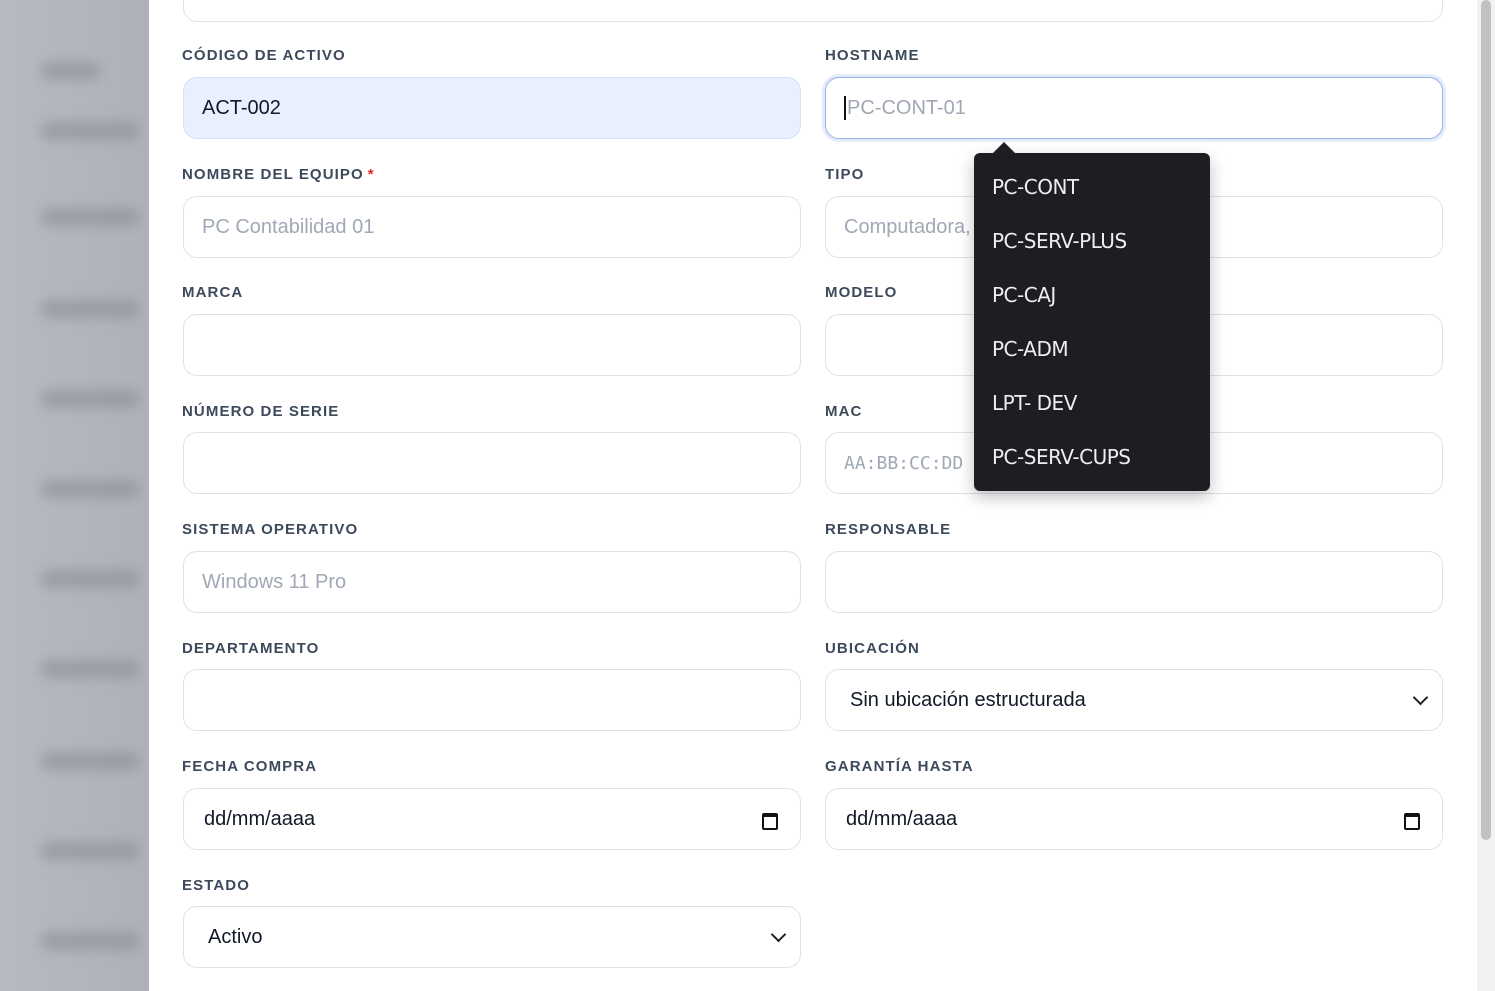 The width and height of the screenshot is (1495, 991). What do you see at coordinates (492, 582) in the screenshot?
I see `so-input: Windows 11 Pro` at bounding box center [492, 582].